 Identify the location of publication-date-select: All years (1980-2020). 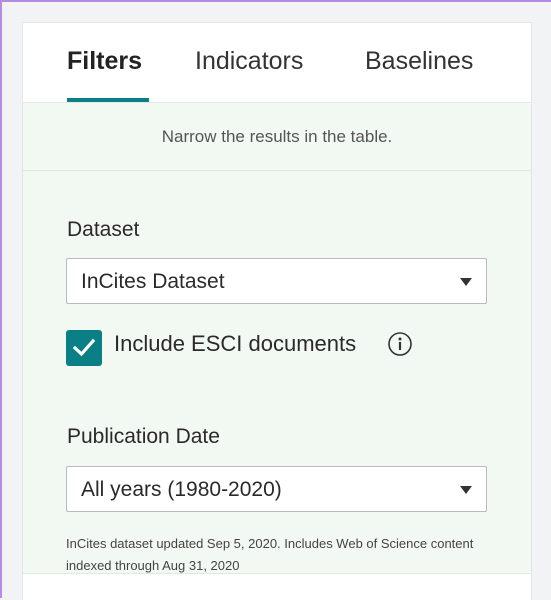
(276, 489).